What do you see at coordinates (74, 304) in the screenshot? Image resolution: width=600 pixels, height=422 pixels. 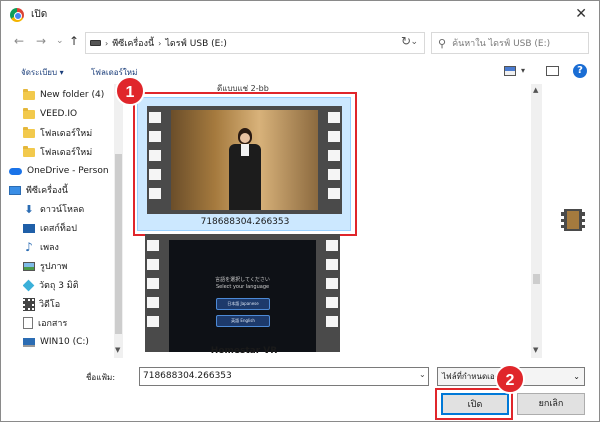 I see `sidebar-item: วิดีโอ` at bounding box center [74, 304].